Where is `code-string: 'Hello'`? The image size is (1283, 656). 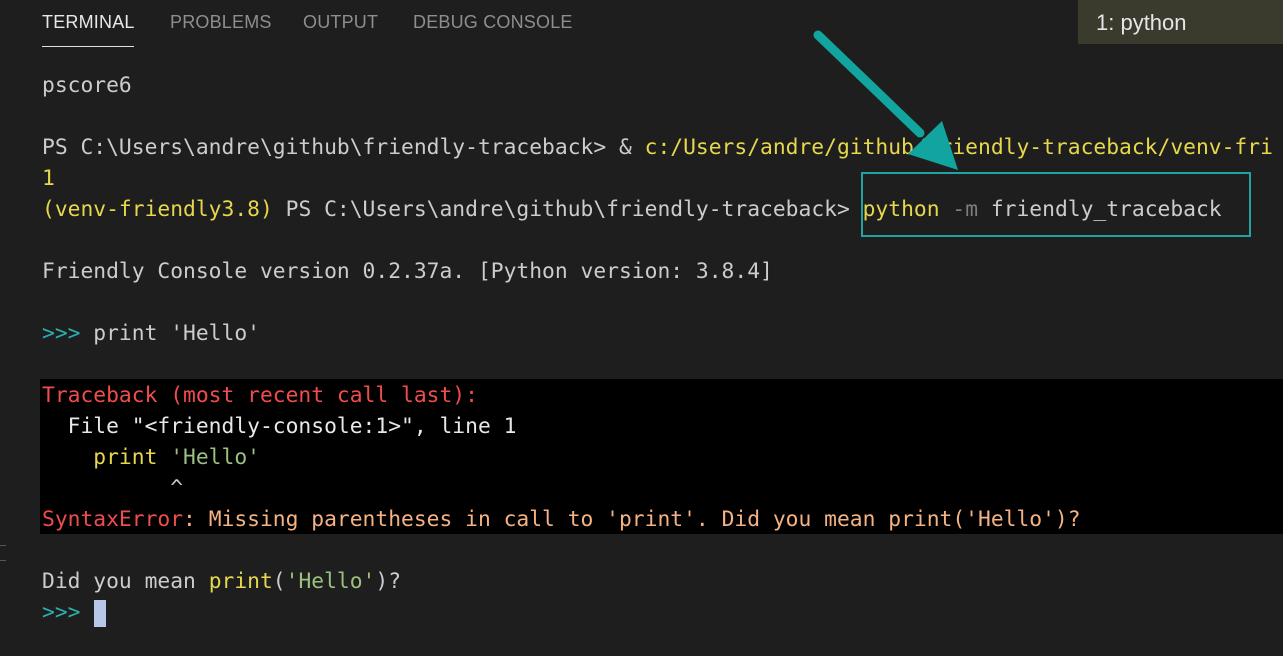
code-string: 'Hello' is located at coordinates (215, 457).